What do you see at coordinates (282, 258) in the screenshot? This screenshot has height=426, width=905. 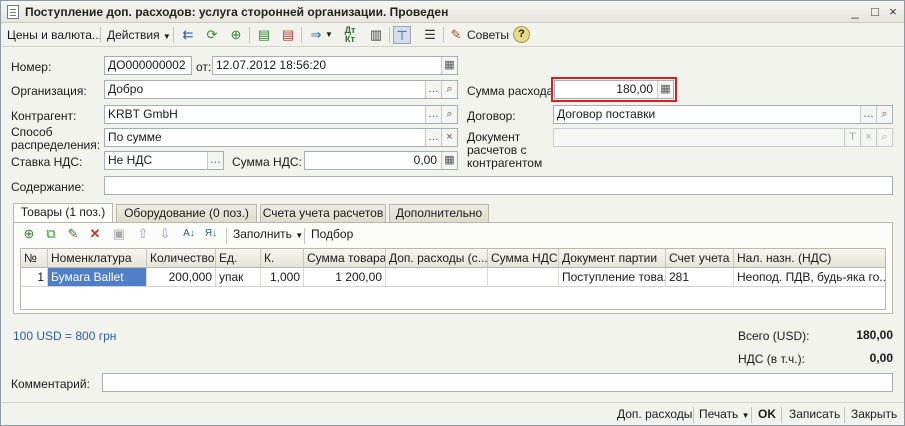 I see `column-header: К.` at bounding box center [282, 258].